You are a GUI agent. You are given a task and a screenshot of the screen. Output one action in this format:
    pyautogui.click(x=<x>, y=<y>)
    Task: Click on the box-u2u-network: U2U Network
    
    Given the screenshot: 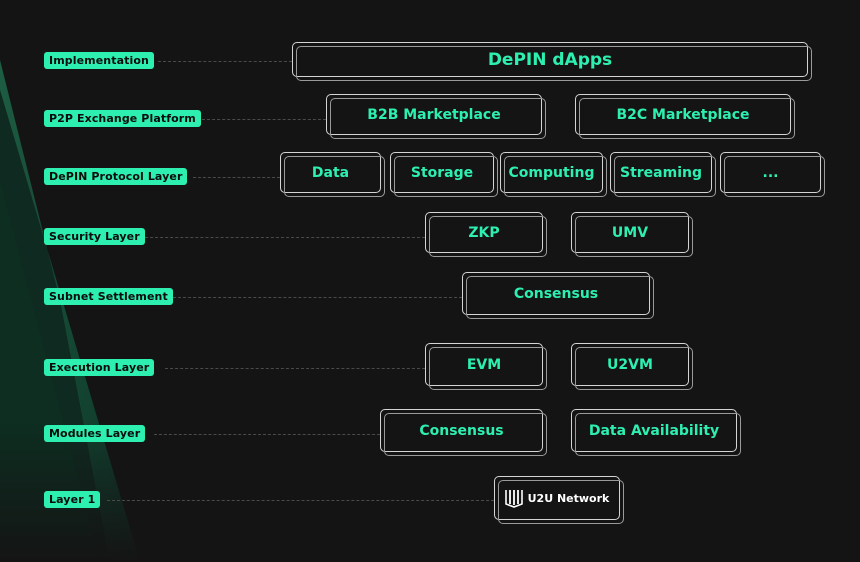 What is the action you would take?
    pyautogui.click(x=559, y=500)
    